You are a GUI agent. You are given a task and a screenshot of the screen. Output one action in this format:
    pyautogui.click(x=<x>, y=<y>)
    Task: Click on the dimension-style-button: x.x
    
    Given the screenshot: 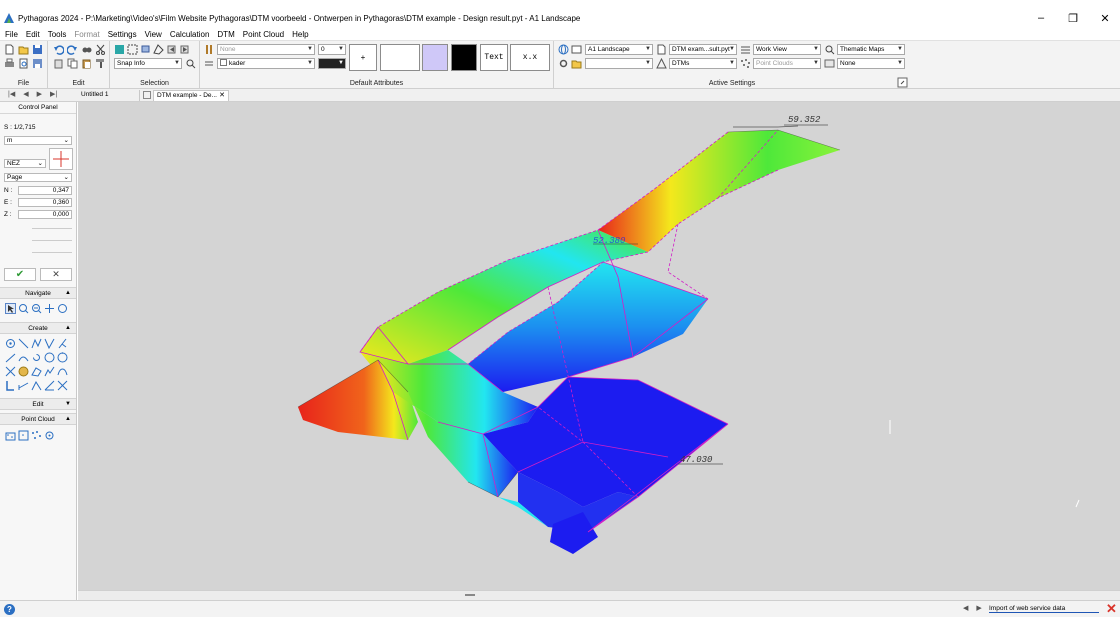 What is the action you would take?
    pyautogui.click(x=530, y=57)
    